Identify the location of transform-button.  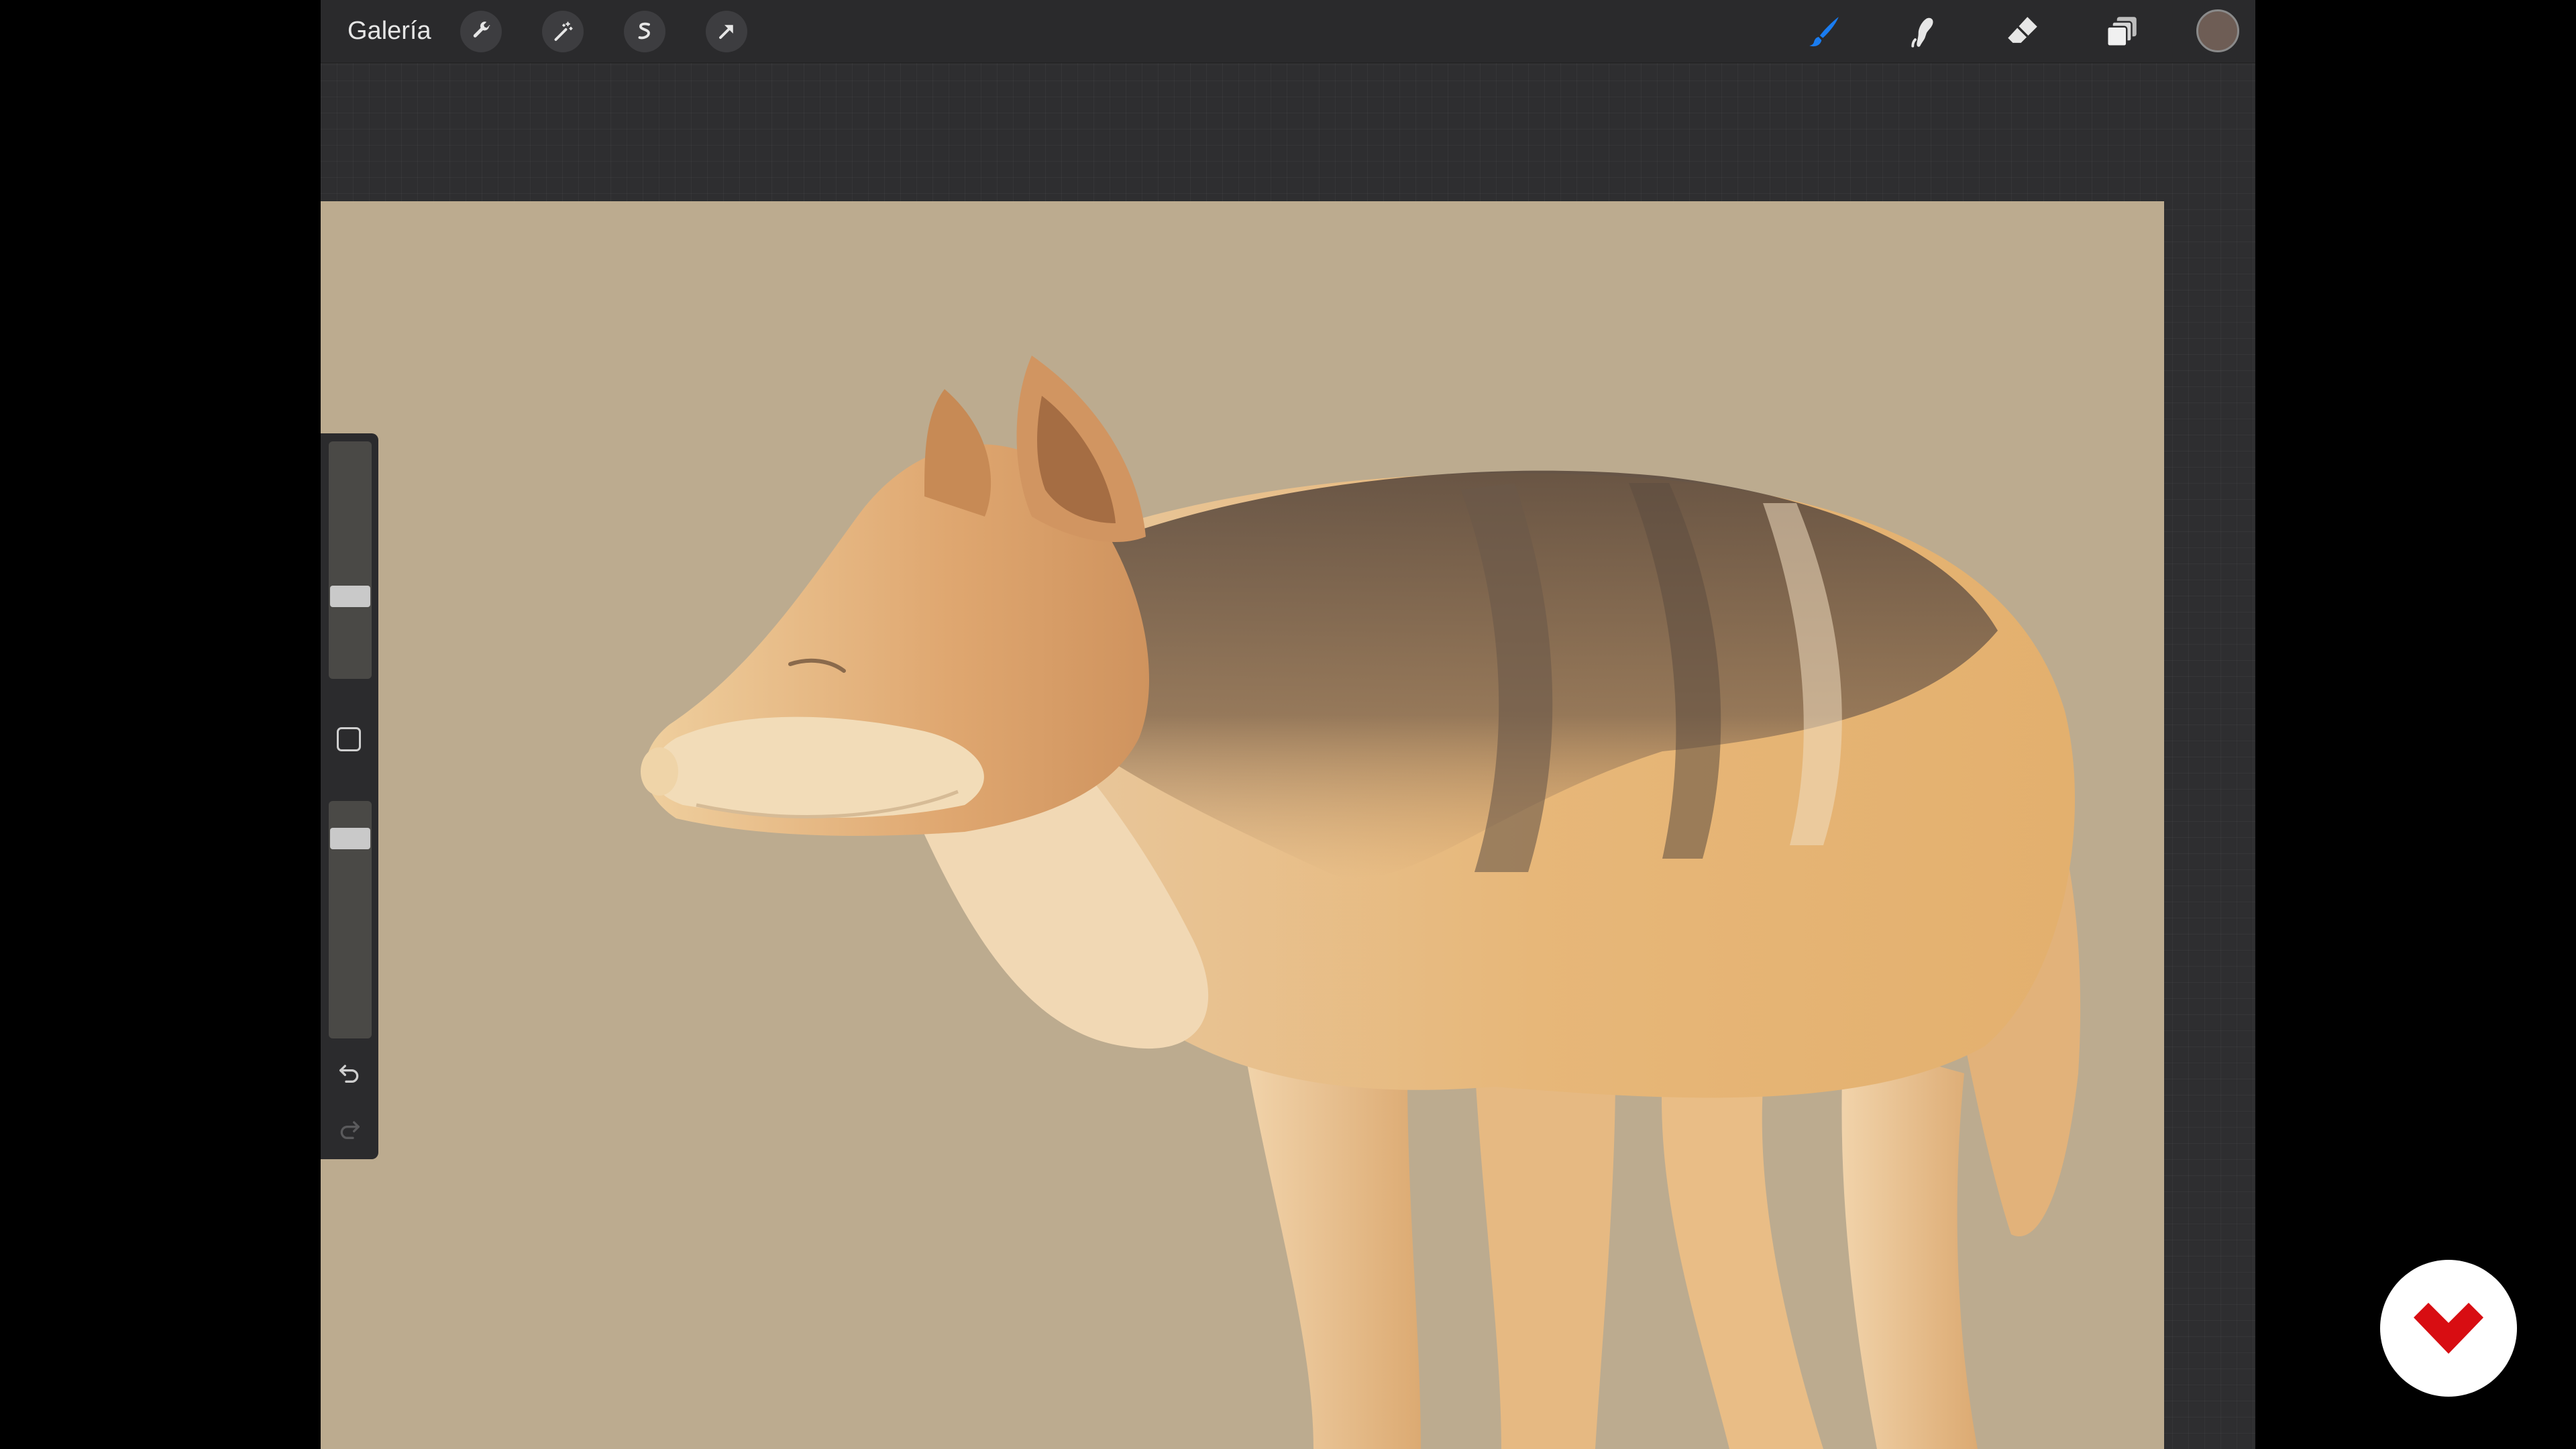
(726, 31).